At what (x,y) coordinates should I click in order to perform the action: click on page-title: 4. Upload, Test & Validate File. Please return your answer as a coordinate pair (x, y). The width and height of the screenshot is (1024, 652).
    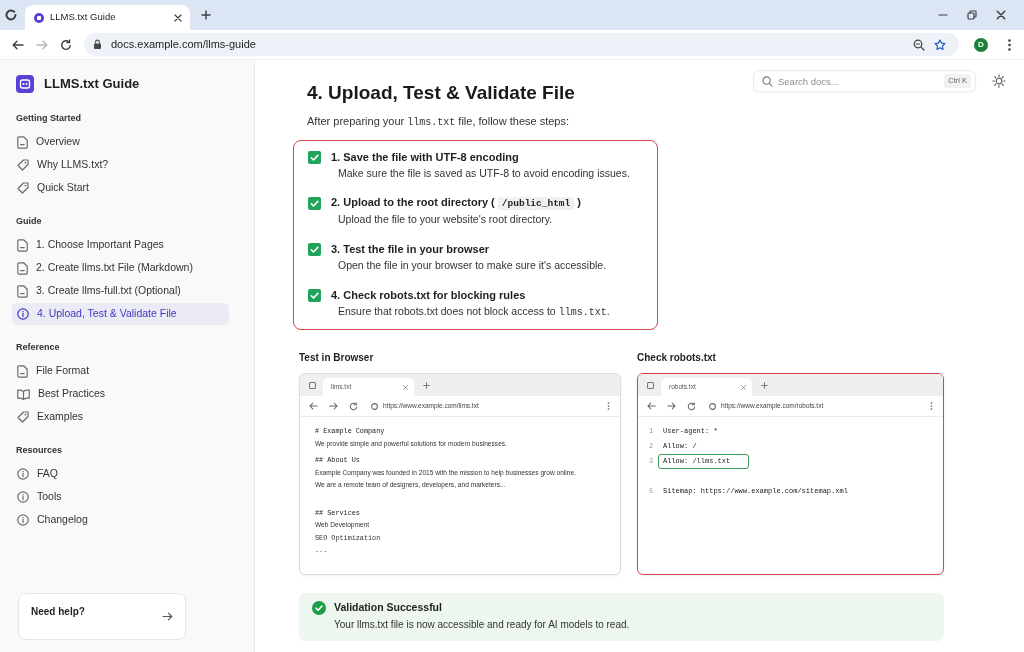
    Looking at the image, I should click on (441, 93).